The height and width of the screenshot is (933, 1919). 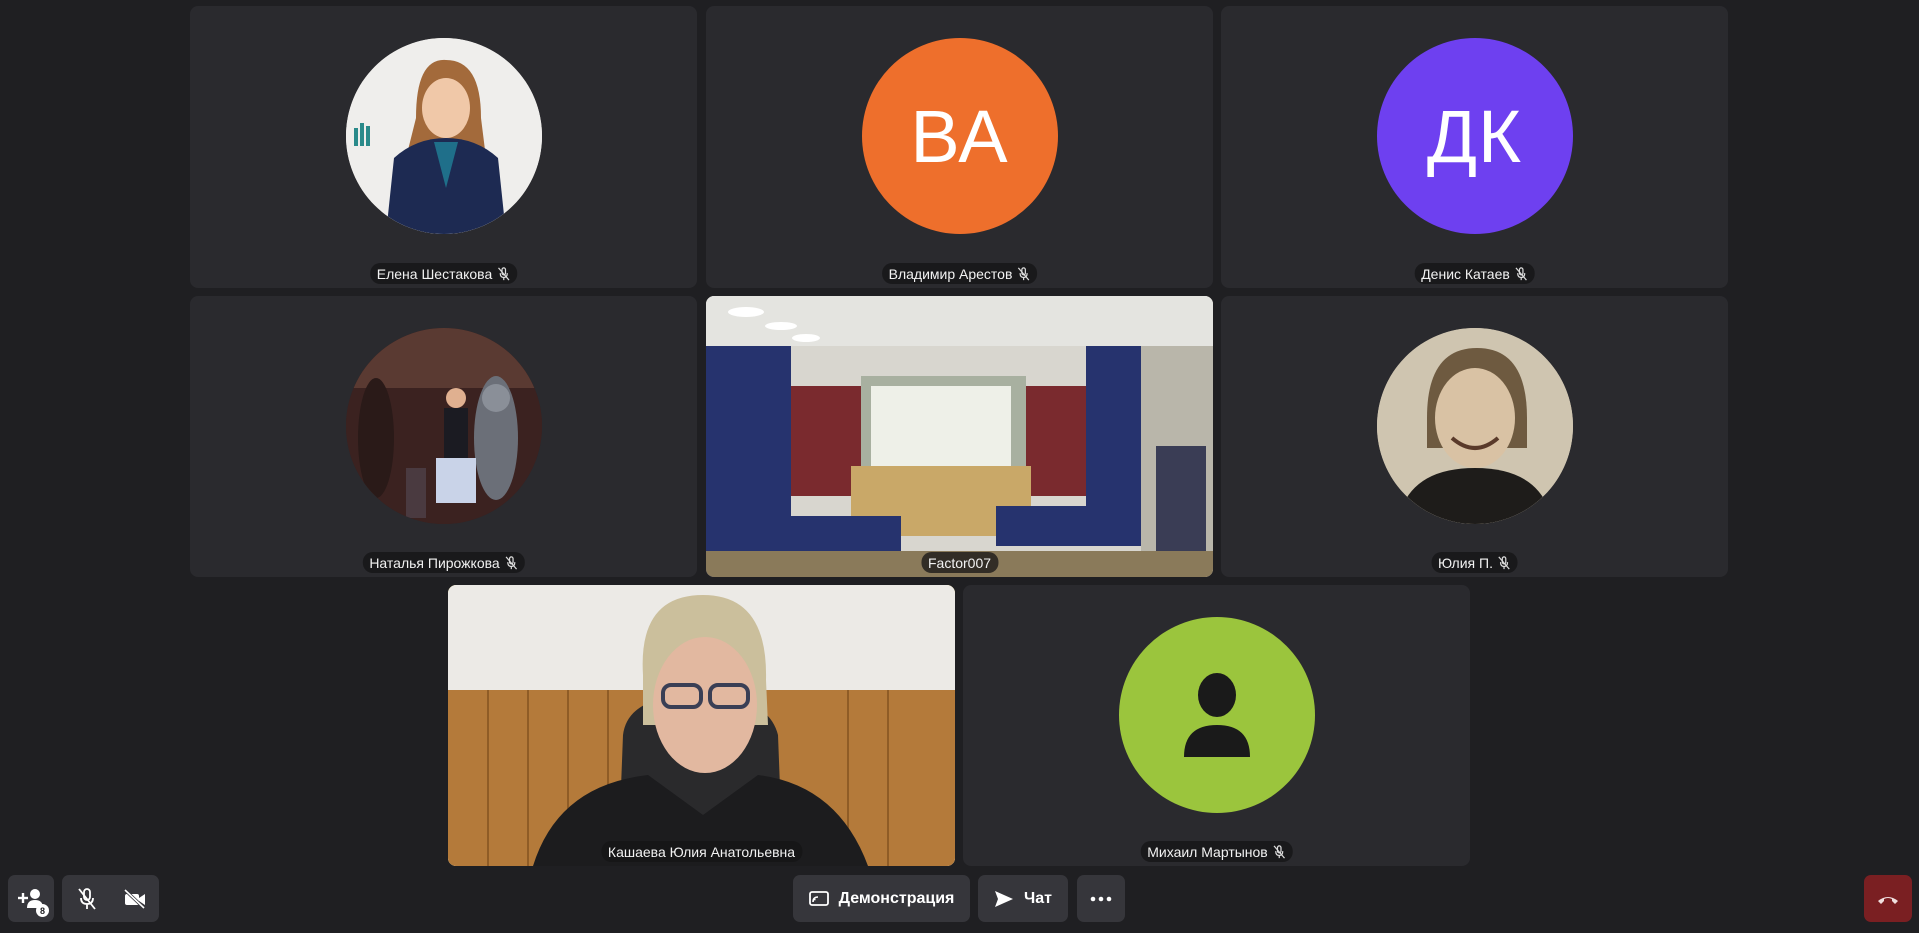 I want to click on user-silhouette-icon, so click(x=1216, y=715).